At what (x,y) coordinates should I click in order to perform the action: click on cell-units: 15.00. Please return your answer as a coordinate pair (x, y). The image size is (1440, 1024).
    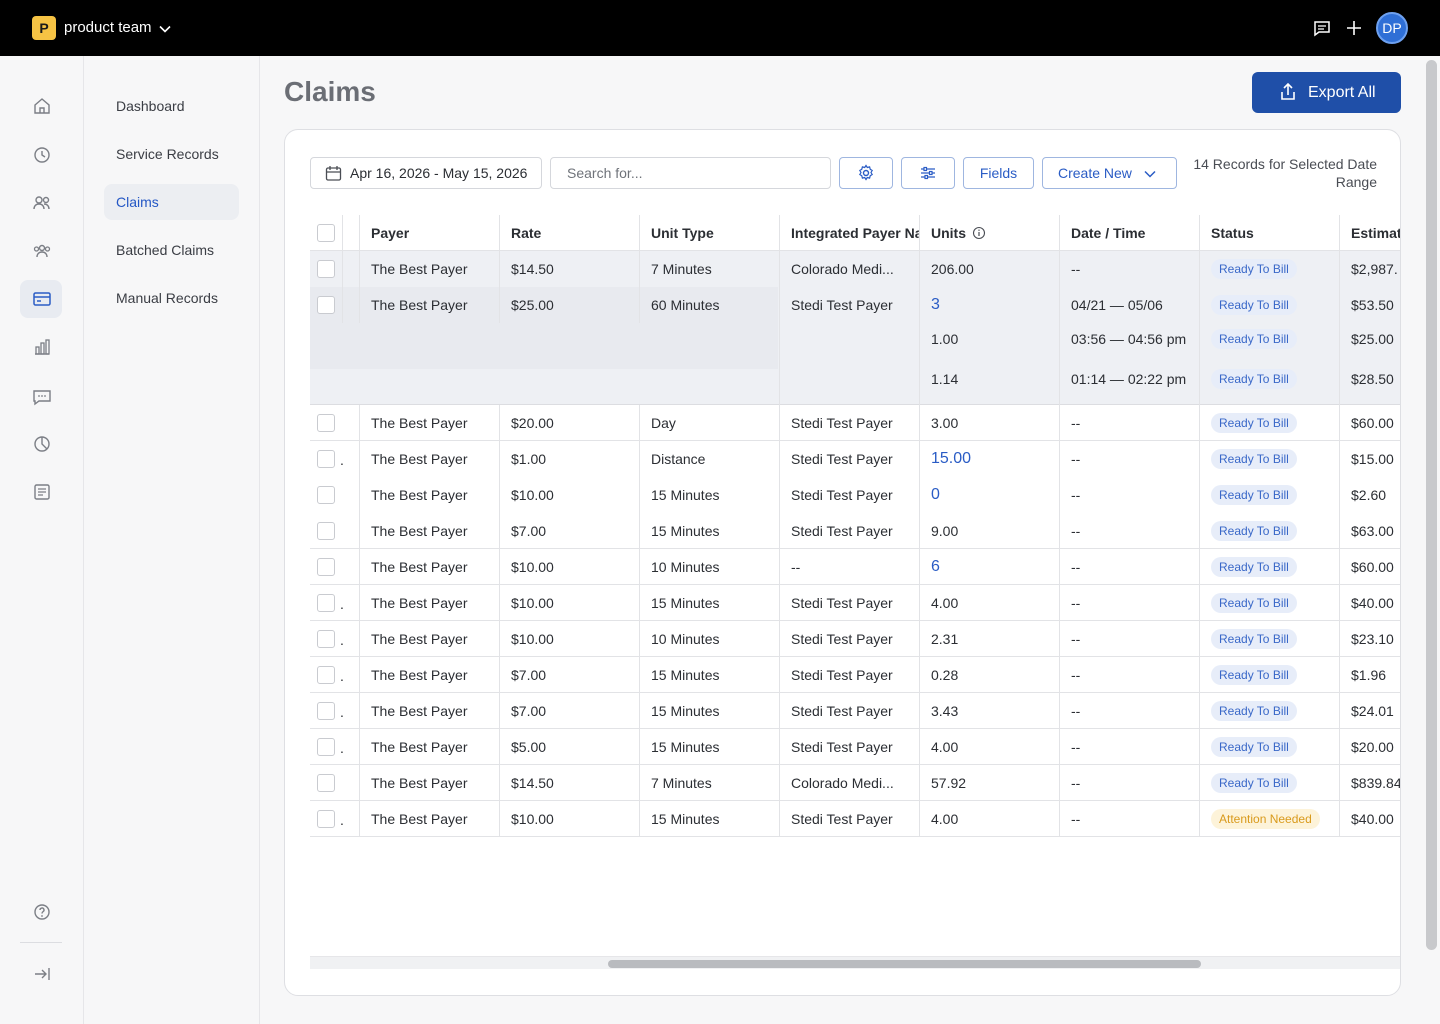
    Looking at the image, I should click on (989, 459).